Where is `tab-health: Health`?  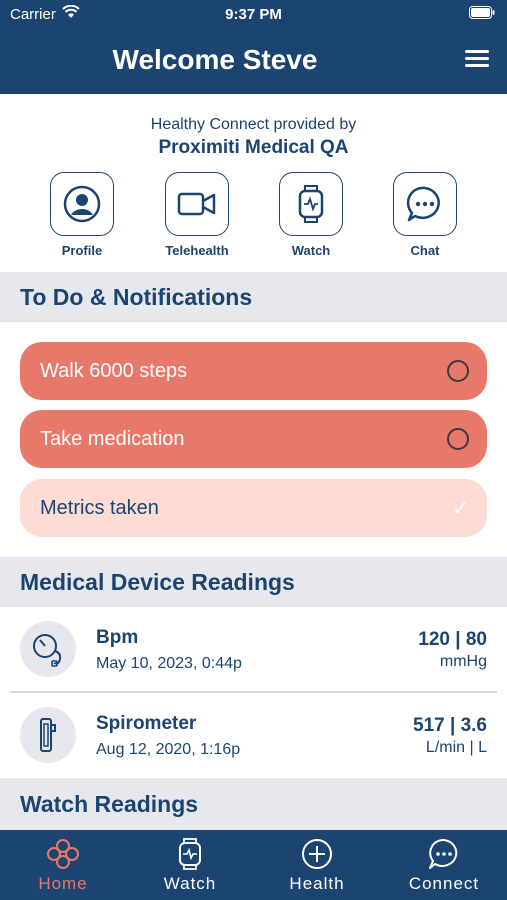 tab-health: Health is located at coordinates (317, 866).